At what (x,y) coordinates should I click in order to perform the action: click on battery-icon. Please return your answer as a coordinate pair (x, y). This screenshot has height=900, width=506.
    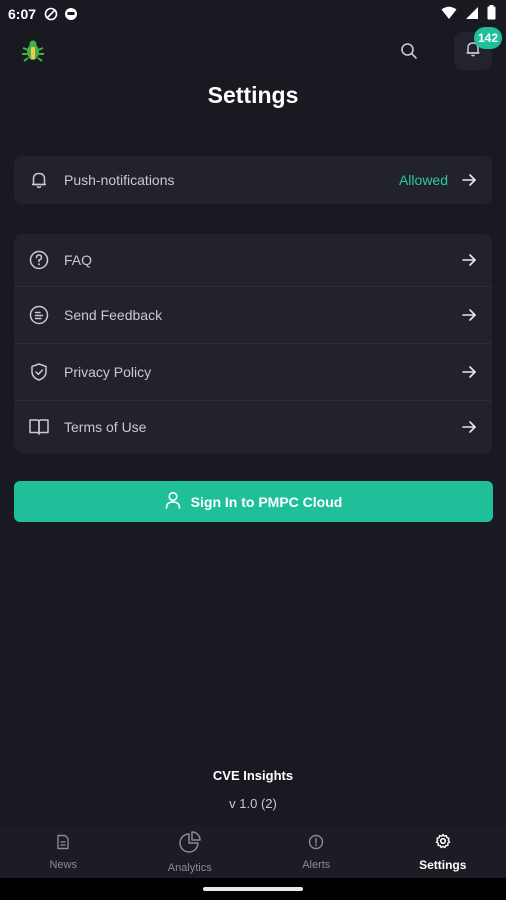
    Looking at the image, I should click on (491, 14).